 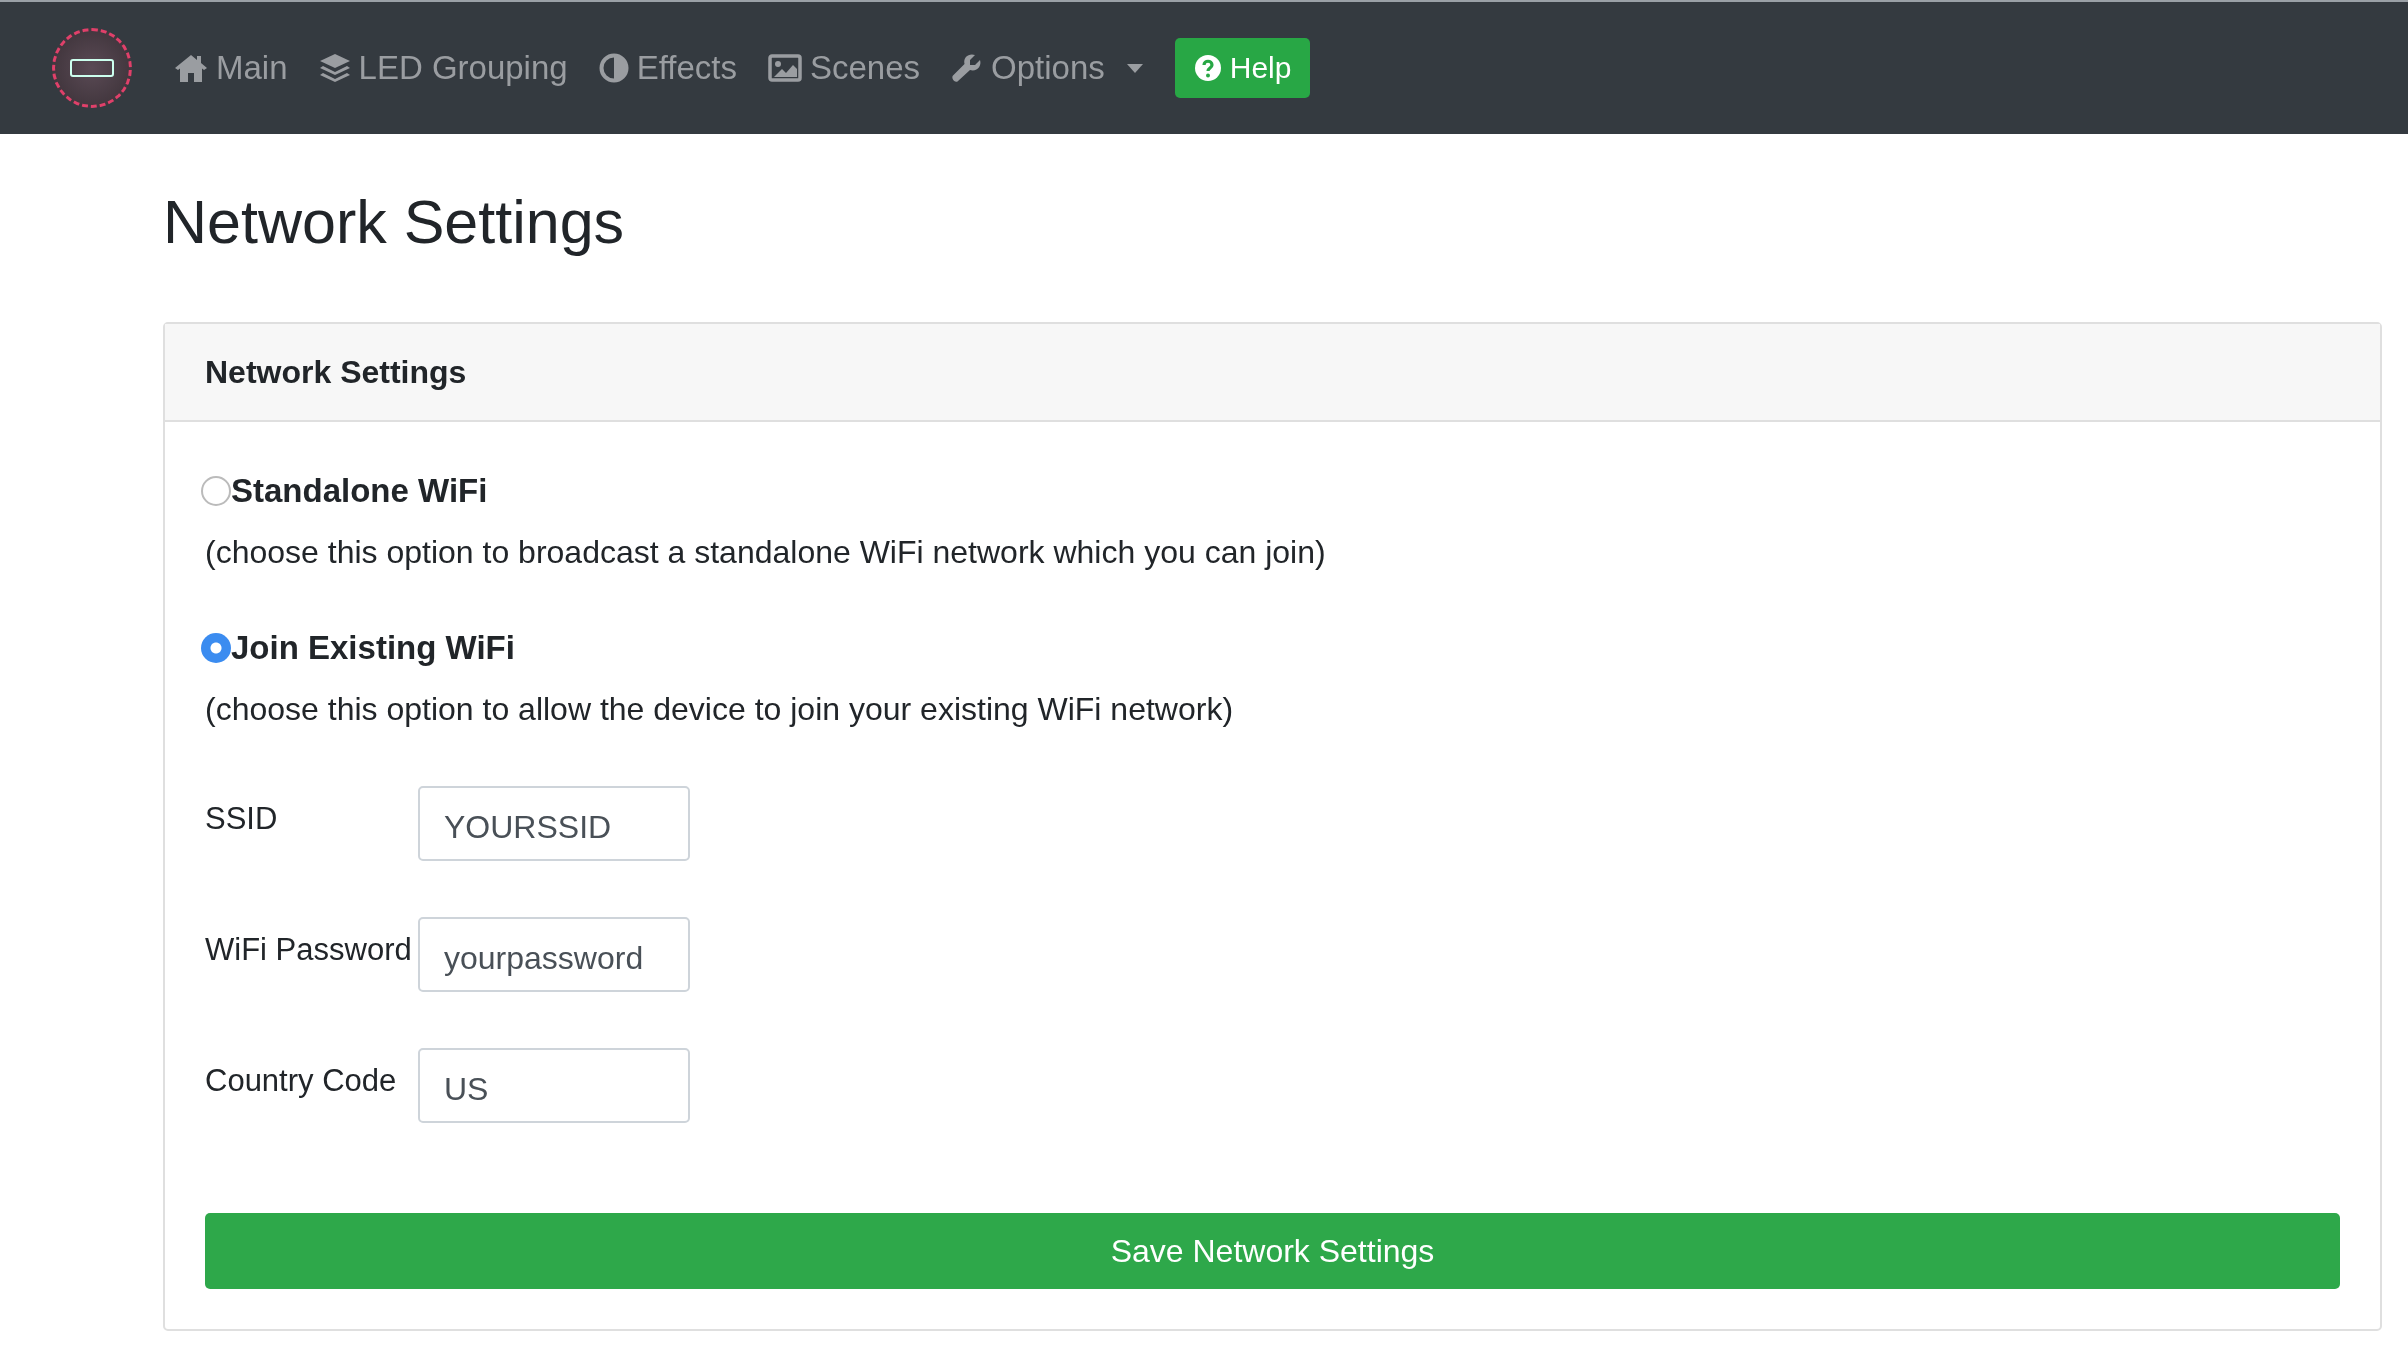 What do you see at coordinates (720, 710) in the screenshot?
I see `option-description: (choose this option to allow the device to join your existing WiFi network)` at bounding box center [720, 710].